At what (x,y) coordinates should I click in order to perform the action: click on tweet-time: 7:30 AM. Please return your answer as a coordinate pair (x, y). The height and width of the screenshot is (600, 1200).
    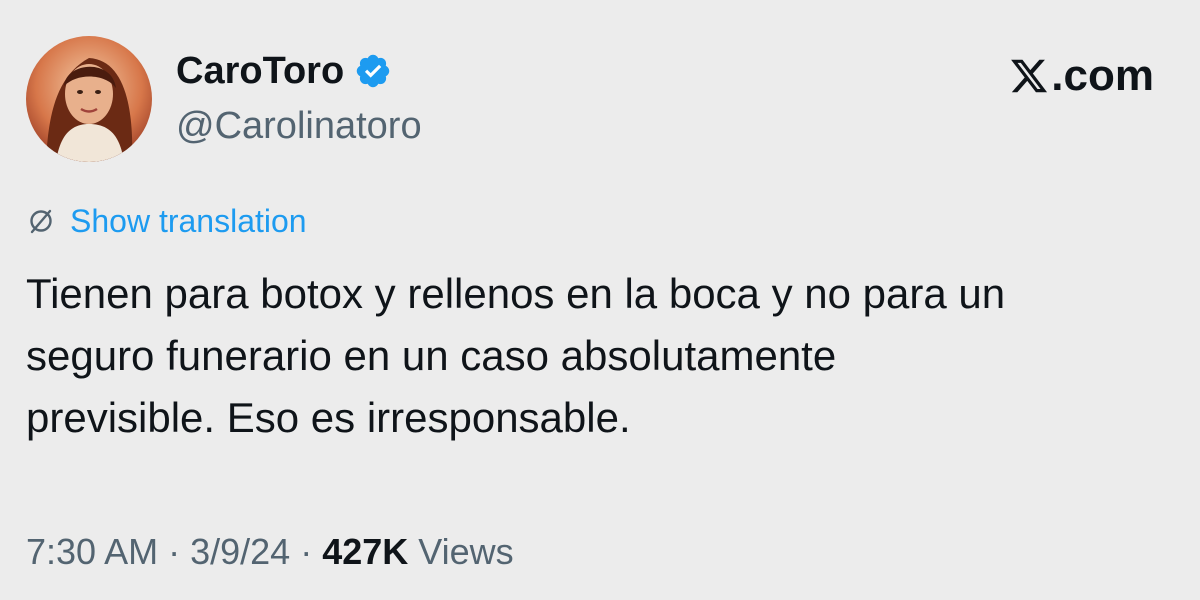
    Looking at the image, I should click on (92, 552).